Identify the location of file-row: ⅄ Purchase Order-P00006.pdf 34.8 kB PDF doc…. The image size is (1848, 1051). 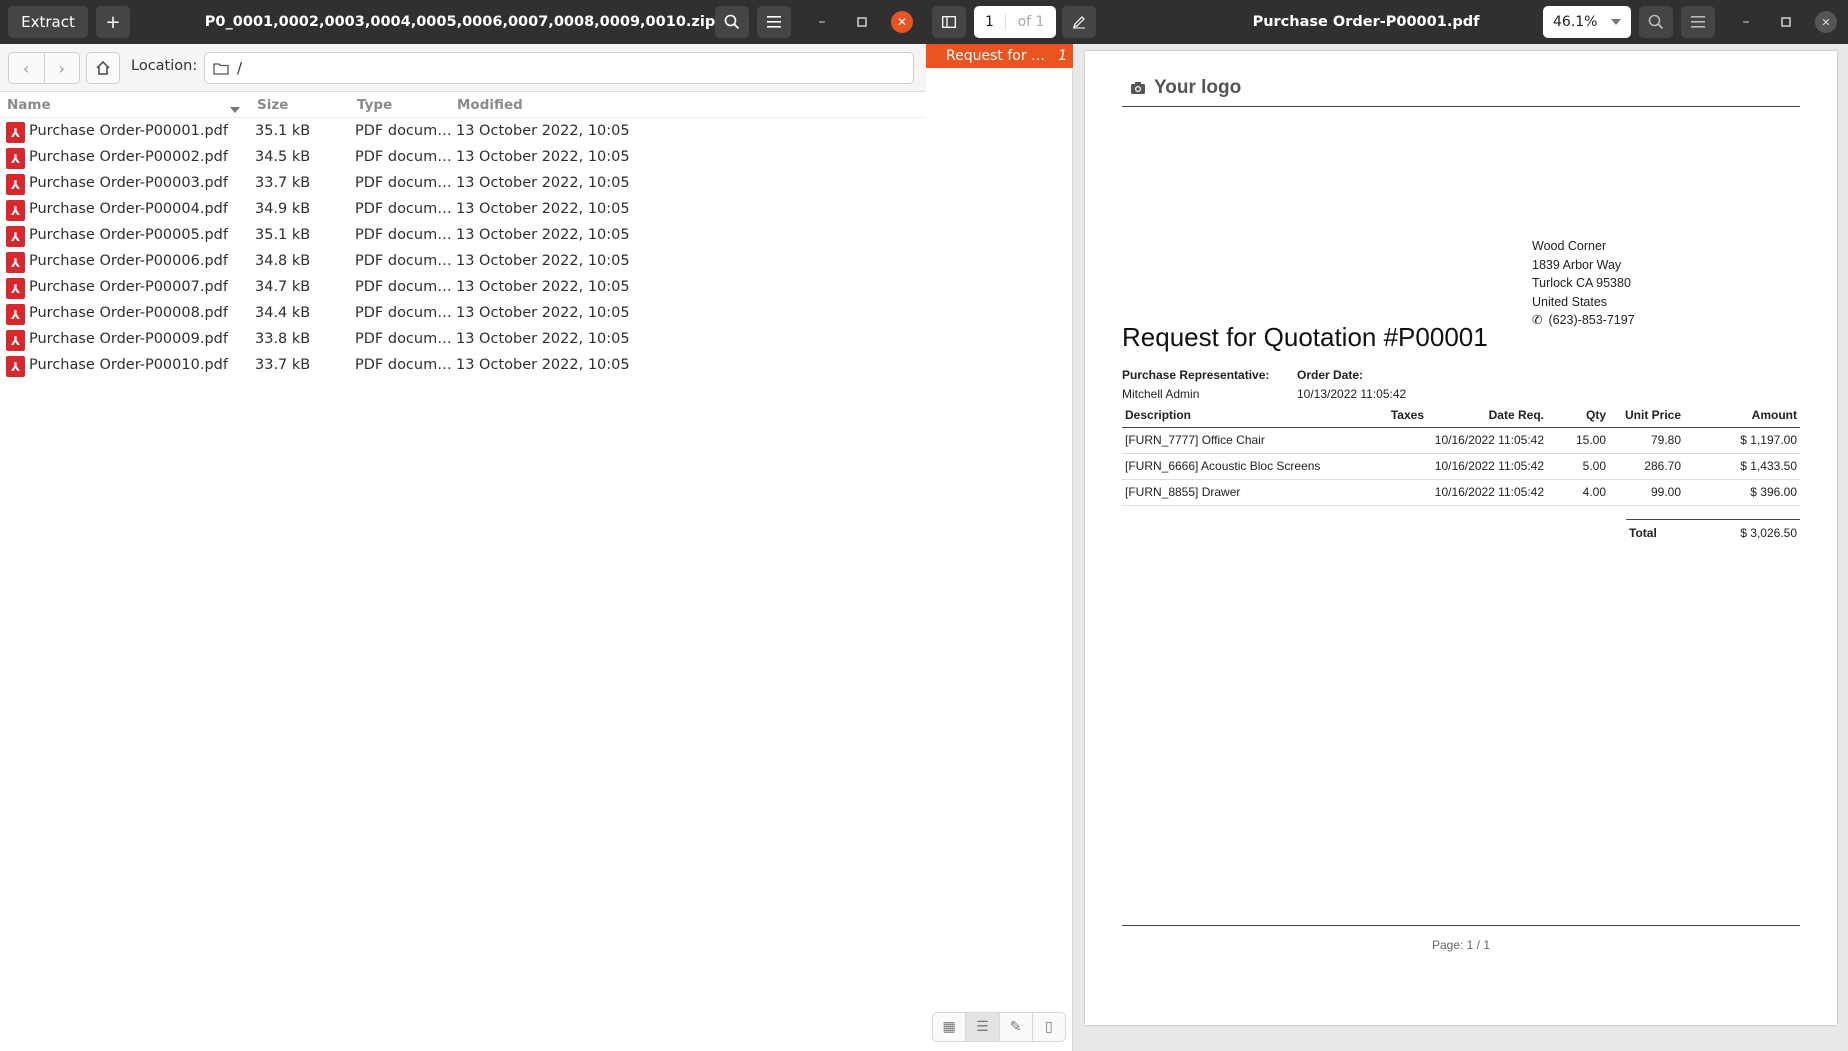
(463, 262).